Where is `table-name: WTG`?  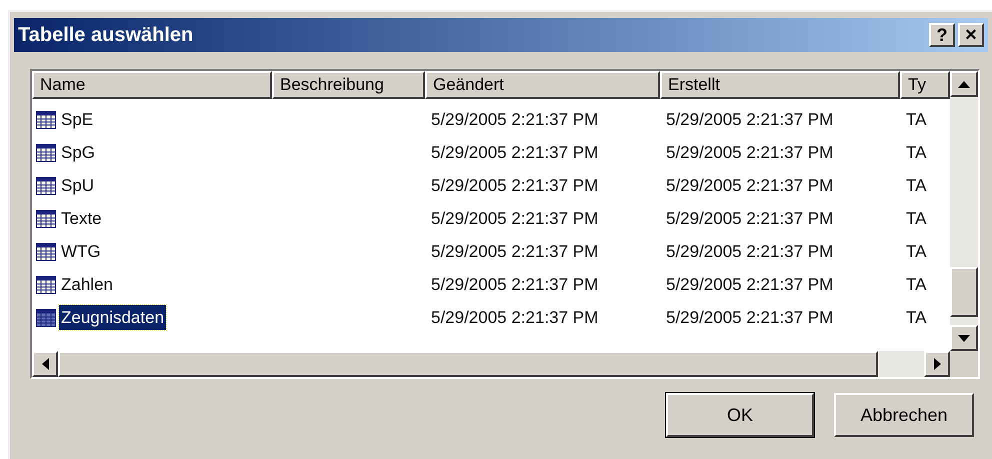 table-name: WTG is located at coordinates (81, 251).